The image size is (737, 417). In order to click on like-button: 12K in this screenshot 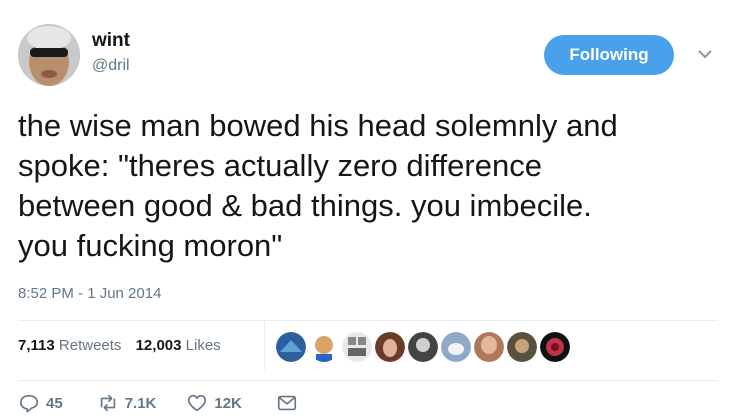, I will do `click(214, 403)`.